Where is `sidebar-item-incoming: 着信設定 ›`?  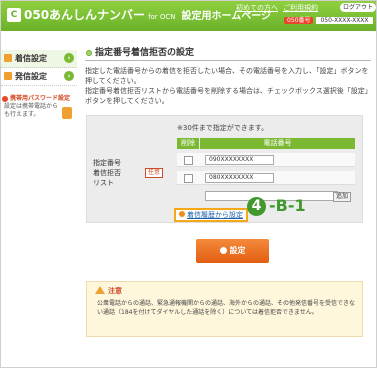
sidebar-item-incoming: 着信設定 › is located at coordinates (39, 59).